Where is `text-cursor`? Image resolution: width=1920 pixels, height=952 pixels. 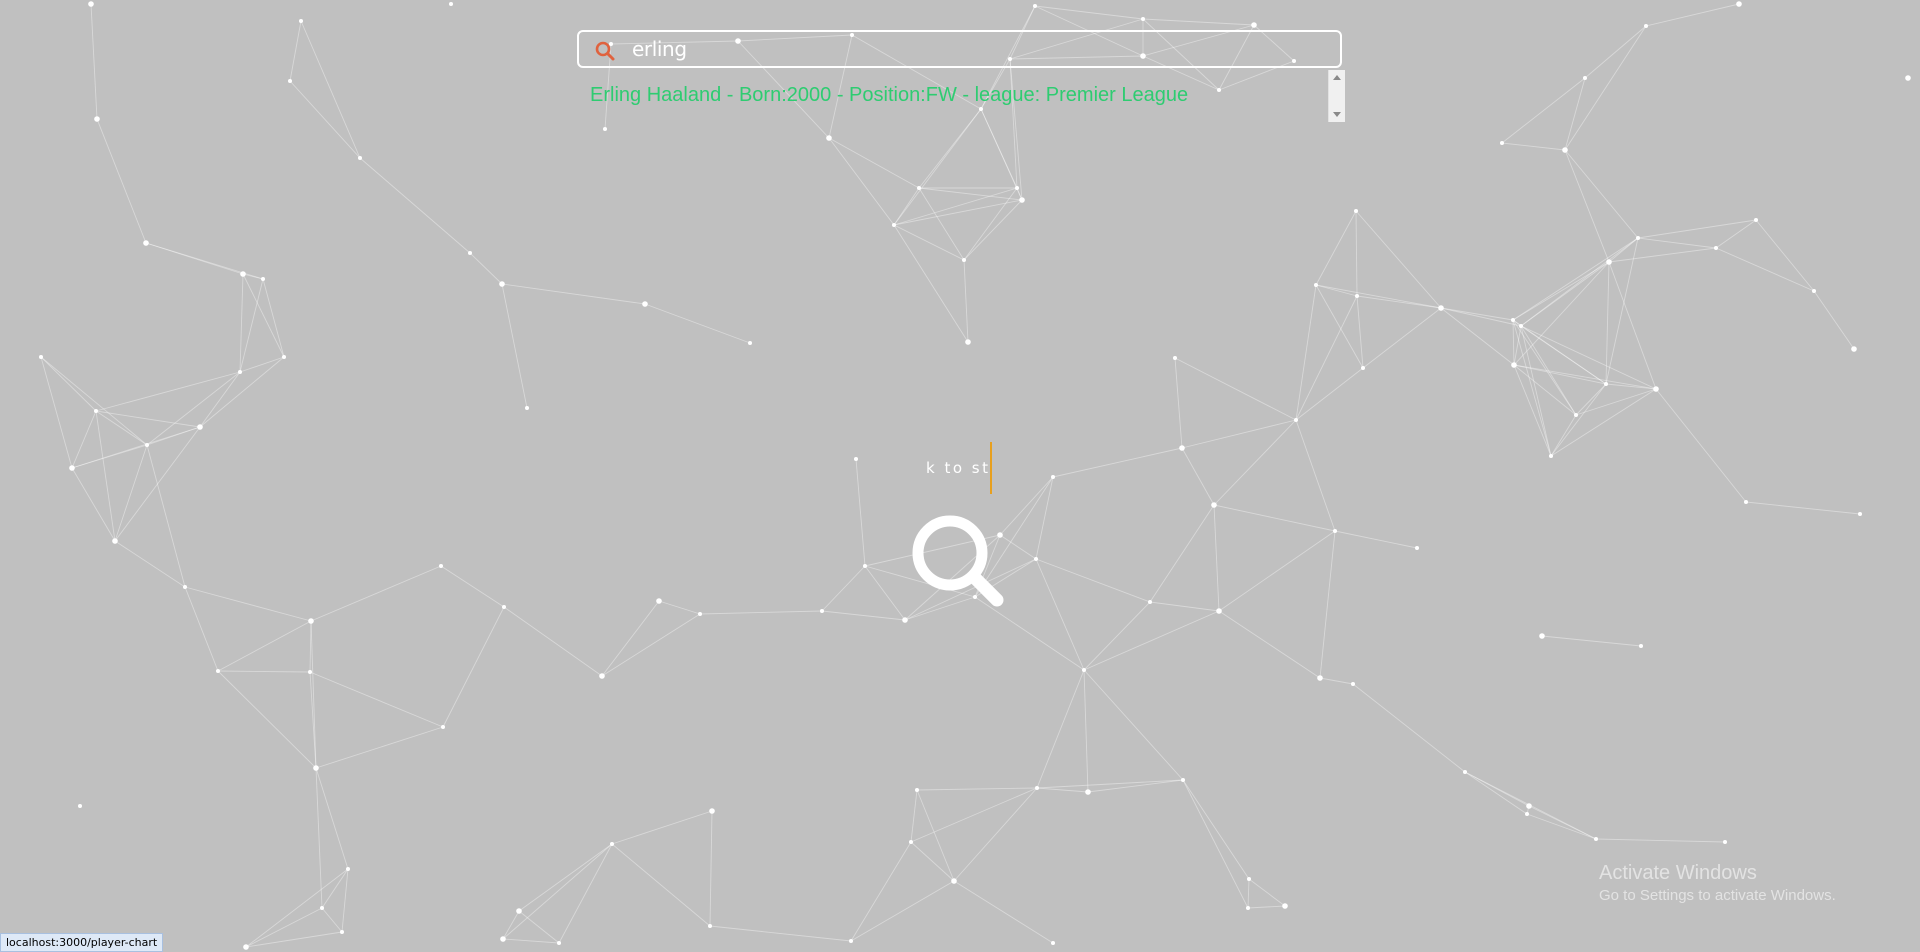
text-cursor is located at coordinates (991, 468).